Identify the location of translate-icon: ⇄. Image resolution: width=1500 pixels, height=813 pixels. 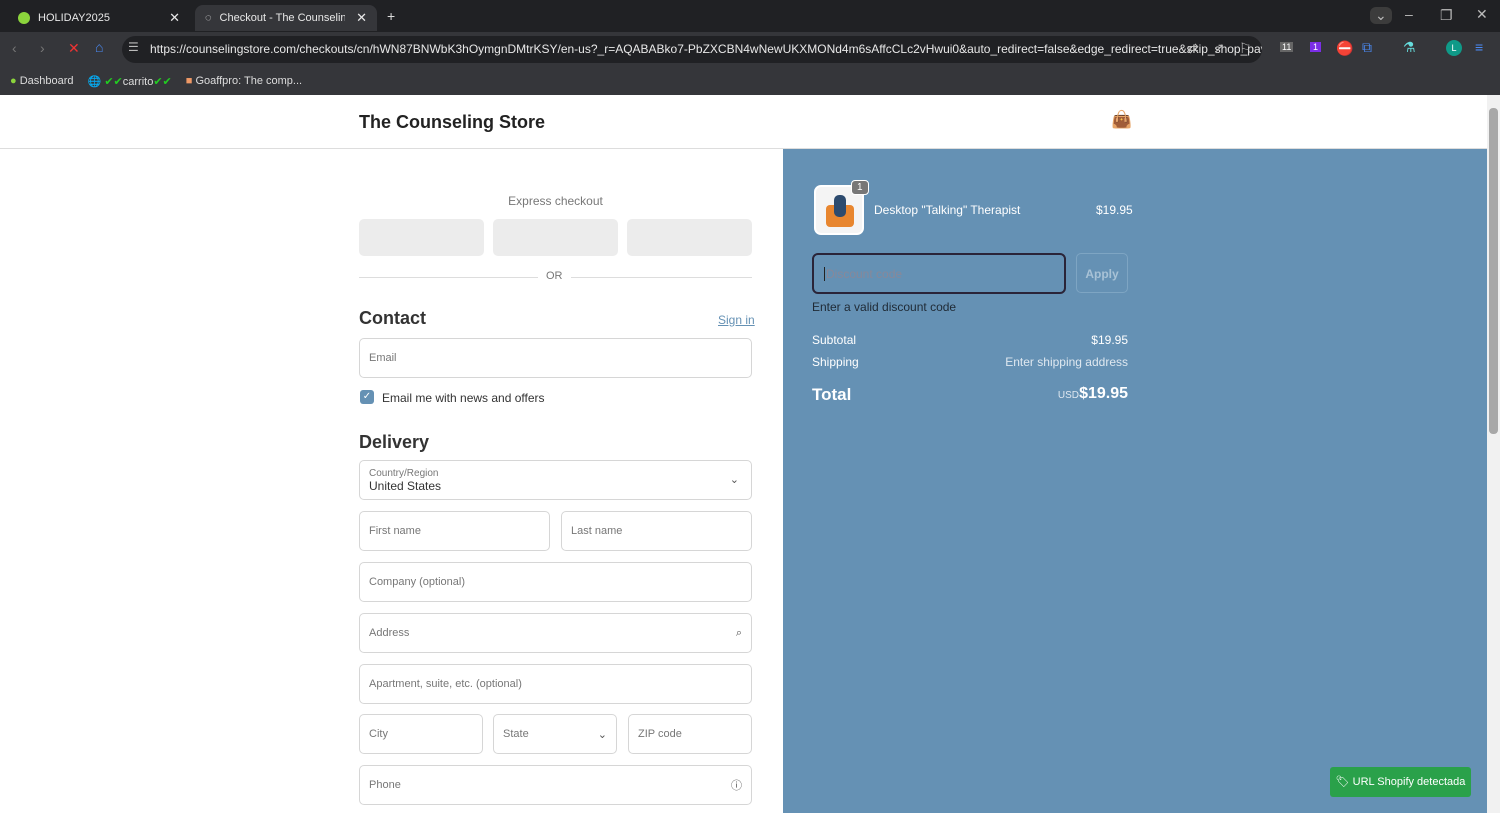
(1193, 48).